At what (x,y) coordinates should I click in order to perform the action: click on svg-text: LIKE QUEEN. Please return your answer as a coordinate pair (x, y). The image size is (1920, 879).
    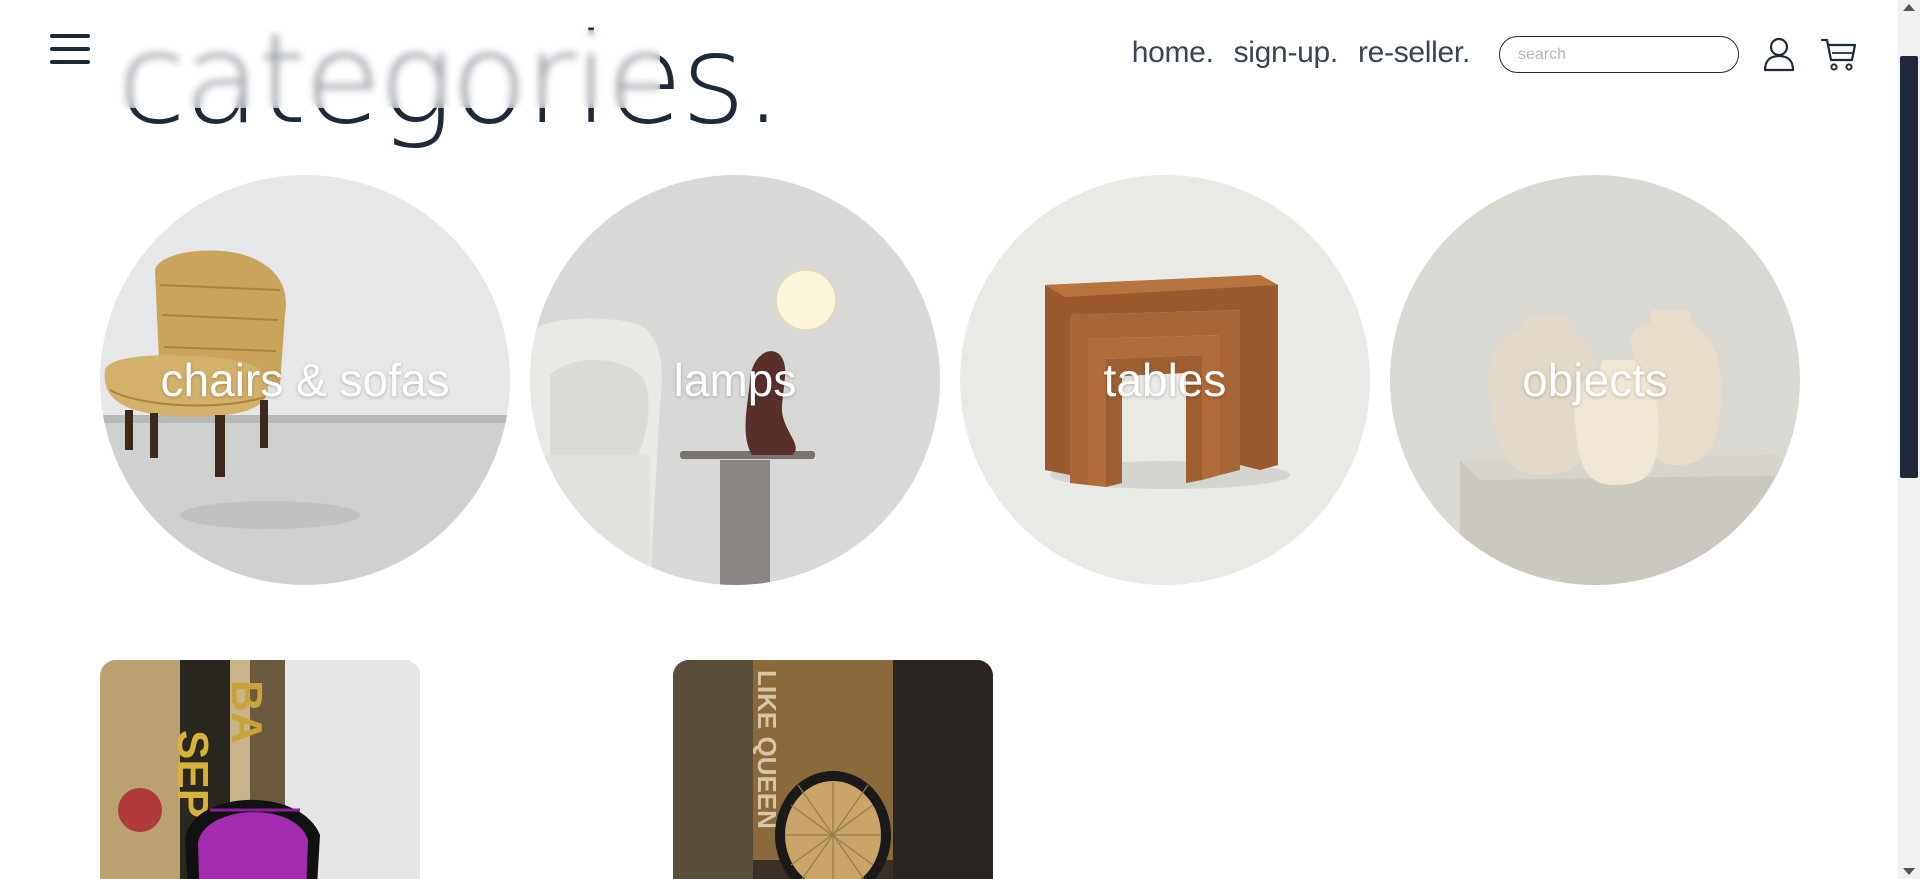
    Looking at the image, I should click on (767, 749).